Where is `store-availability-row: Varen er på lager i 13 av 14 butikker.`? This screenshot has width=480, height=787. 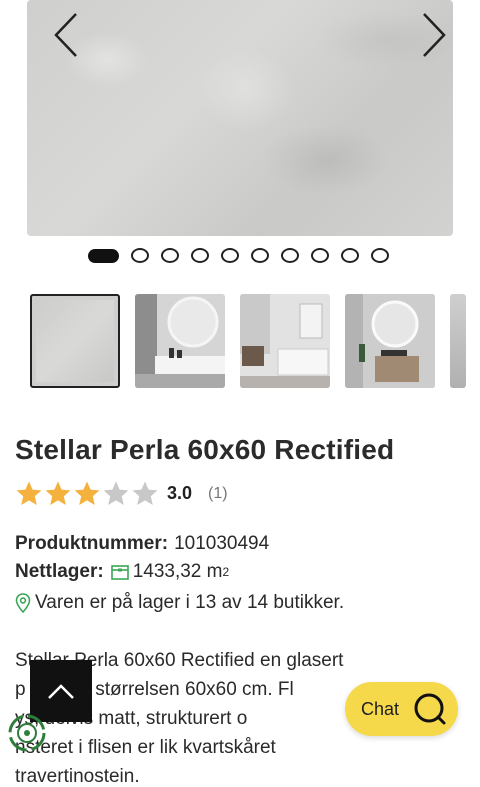 store-availability-row: Varen er på lager i 13 av 14 butikker. is located at coordinates (179, 603).